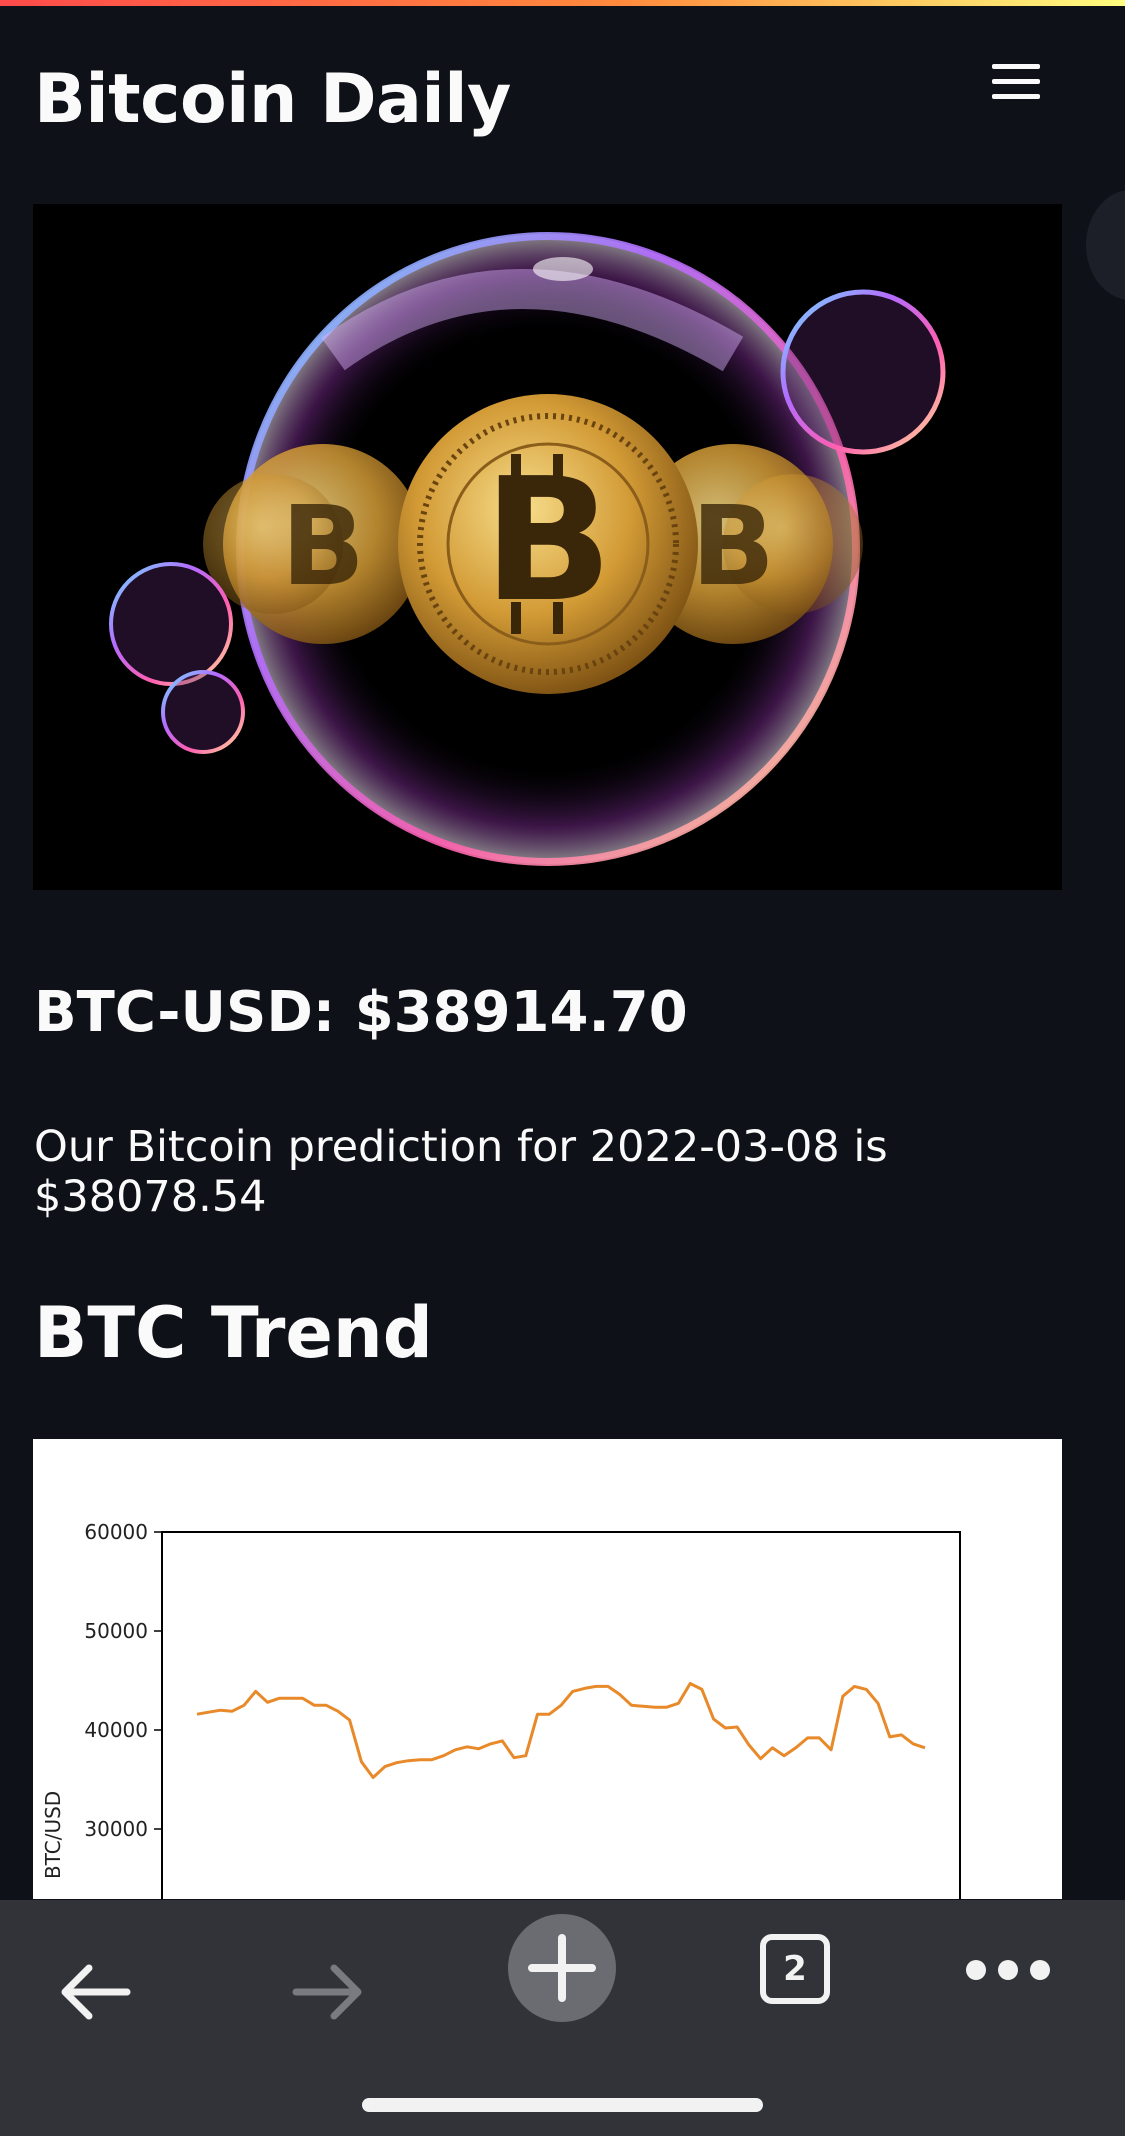  I want to click on plot-area, so click(561, 1715).